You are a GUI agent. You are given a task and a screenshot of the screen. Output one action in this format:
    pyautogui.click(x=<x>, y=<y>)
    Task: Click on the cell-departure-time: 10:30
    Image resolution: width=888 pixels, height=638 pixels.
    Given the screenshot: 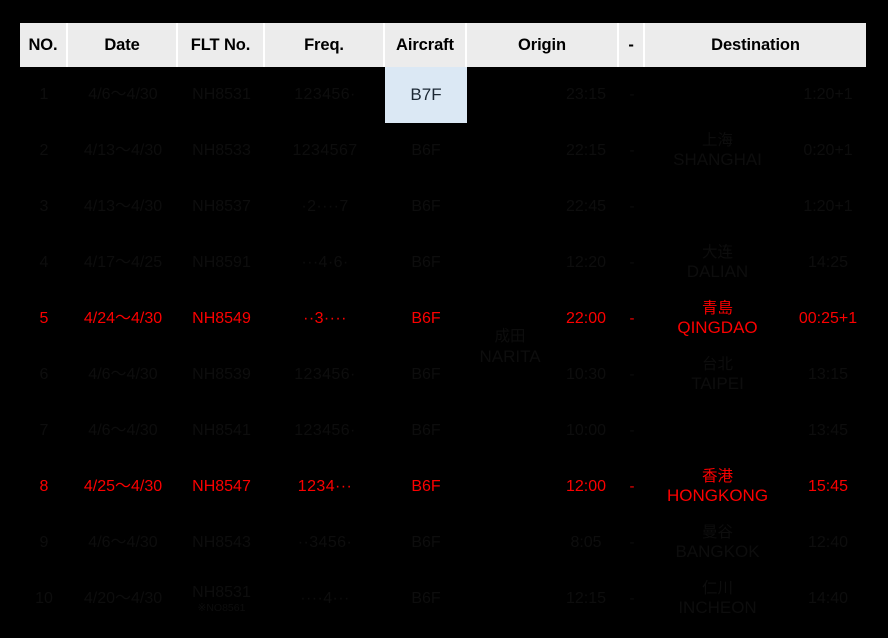 What is the action you would take?
    pyautogui.click(x=586, y=375)
    